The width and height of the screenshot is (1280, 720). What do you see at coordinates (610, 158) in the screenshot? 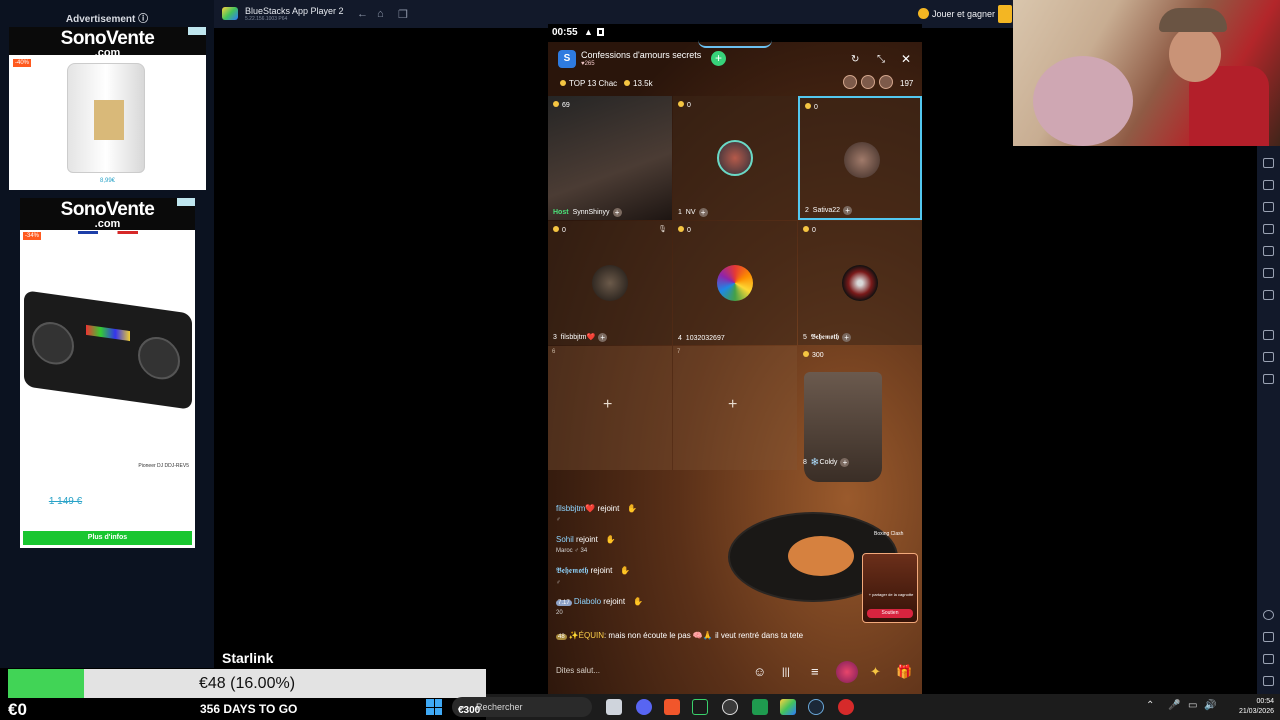
I see `seat-host: 69 Host SynnShinyy +` at bounding box center [610, 158].